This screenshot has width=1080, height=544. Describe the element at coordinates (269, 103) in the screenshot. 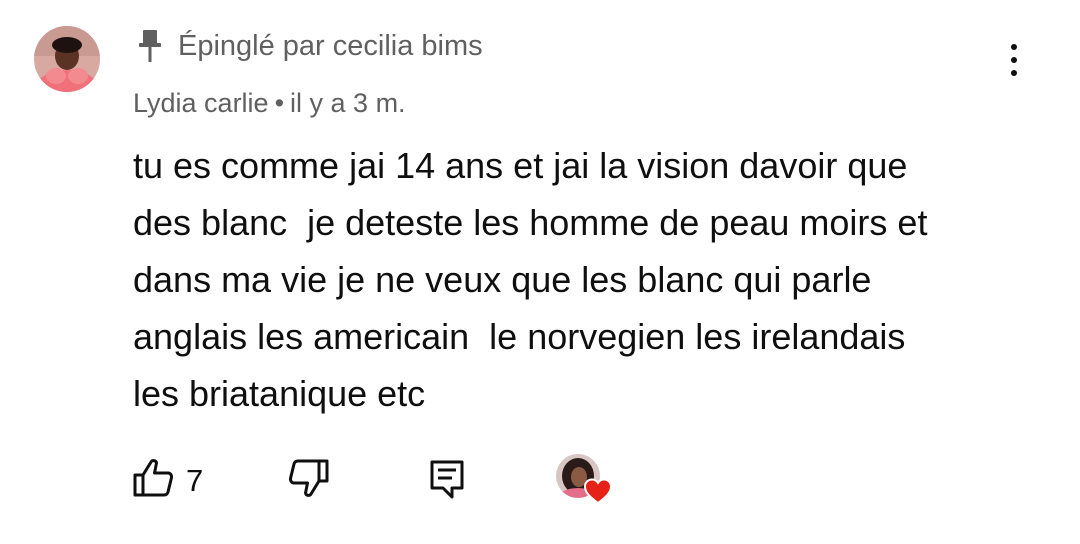

I see `comment-meta: Lydia carlie • il y a 3 m.` at that location.